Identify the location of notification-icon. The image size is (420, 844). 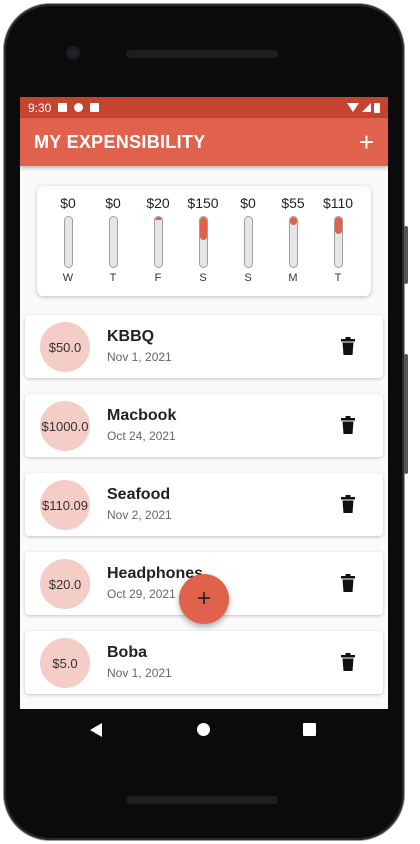
(63, 107).